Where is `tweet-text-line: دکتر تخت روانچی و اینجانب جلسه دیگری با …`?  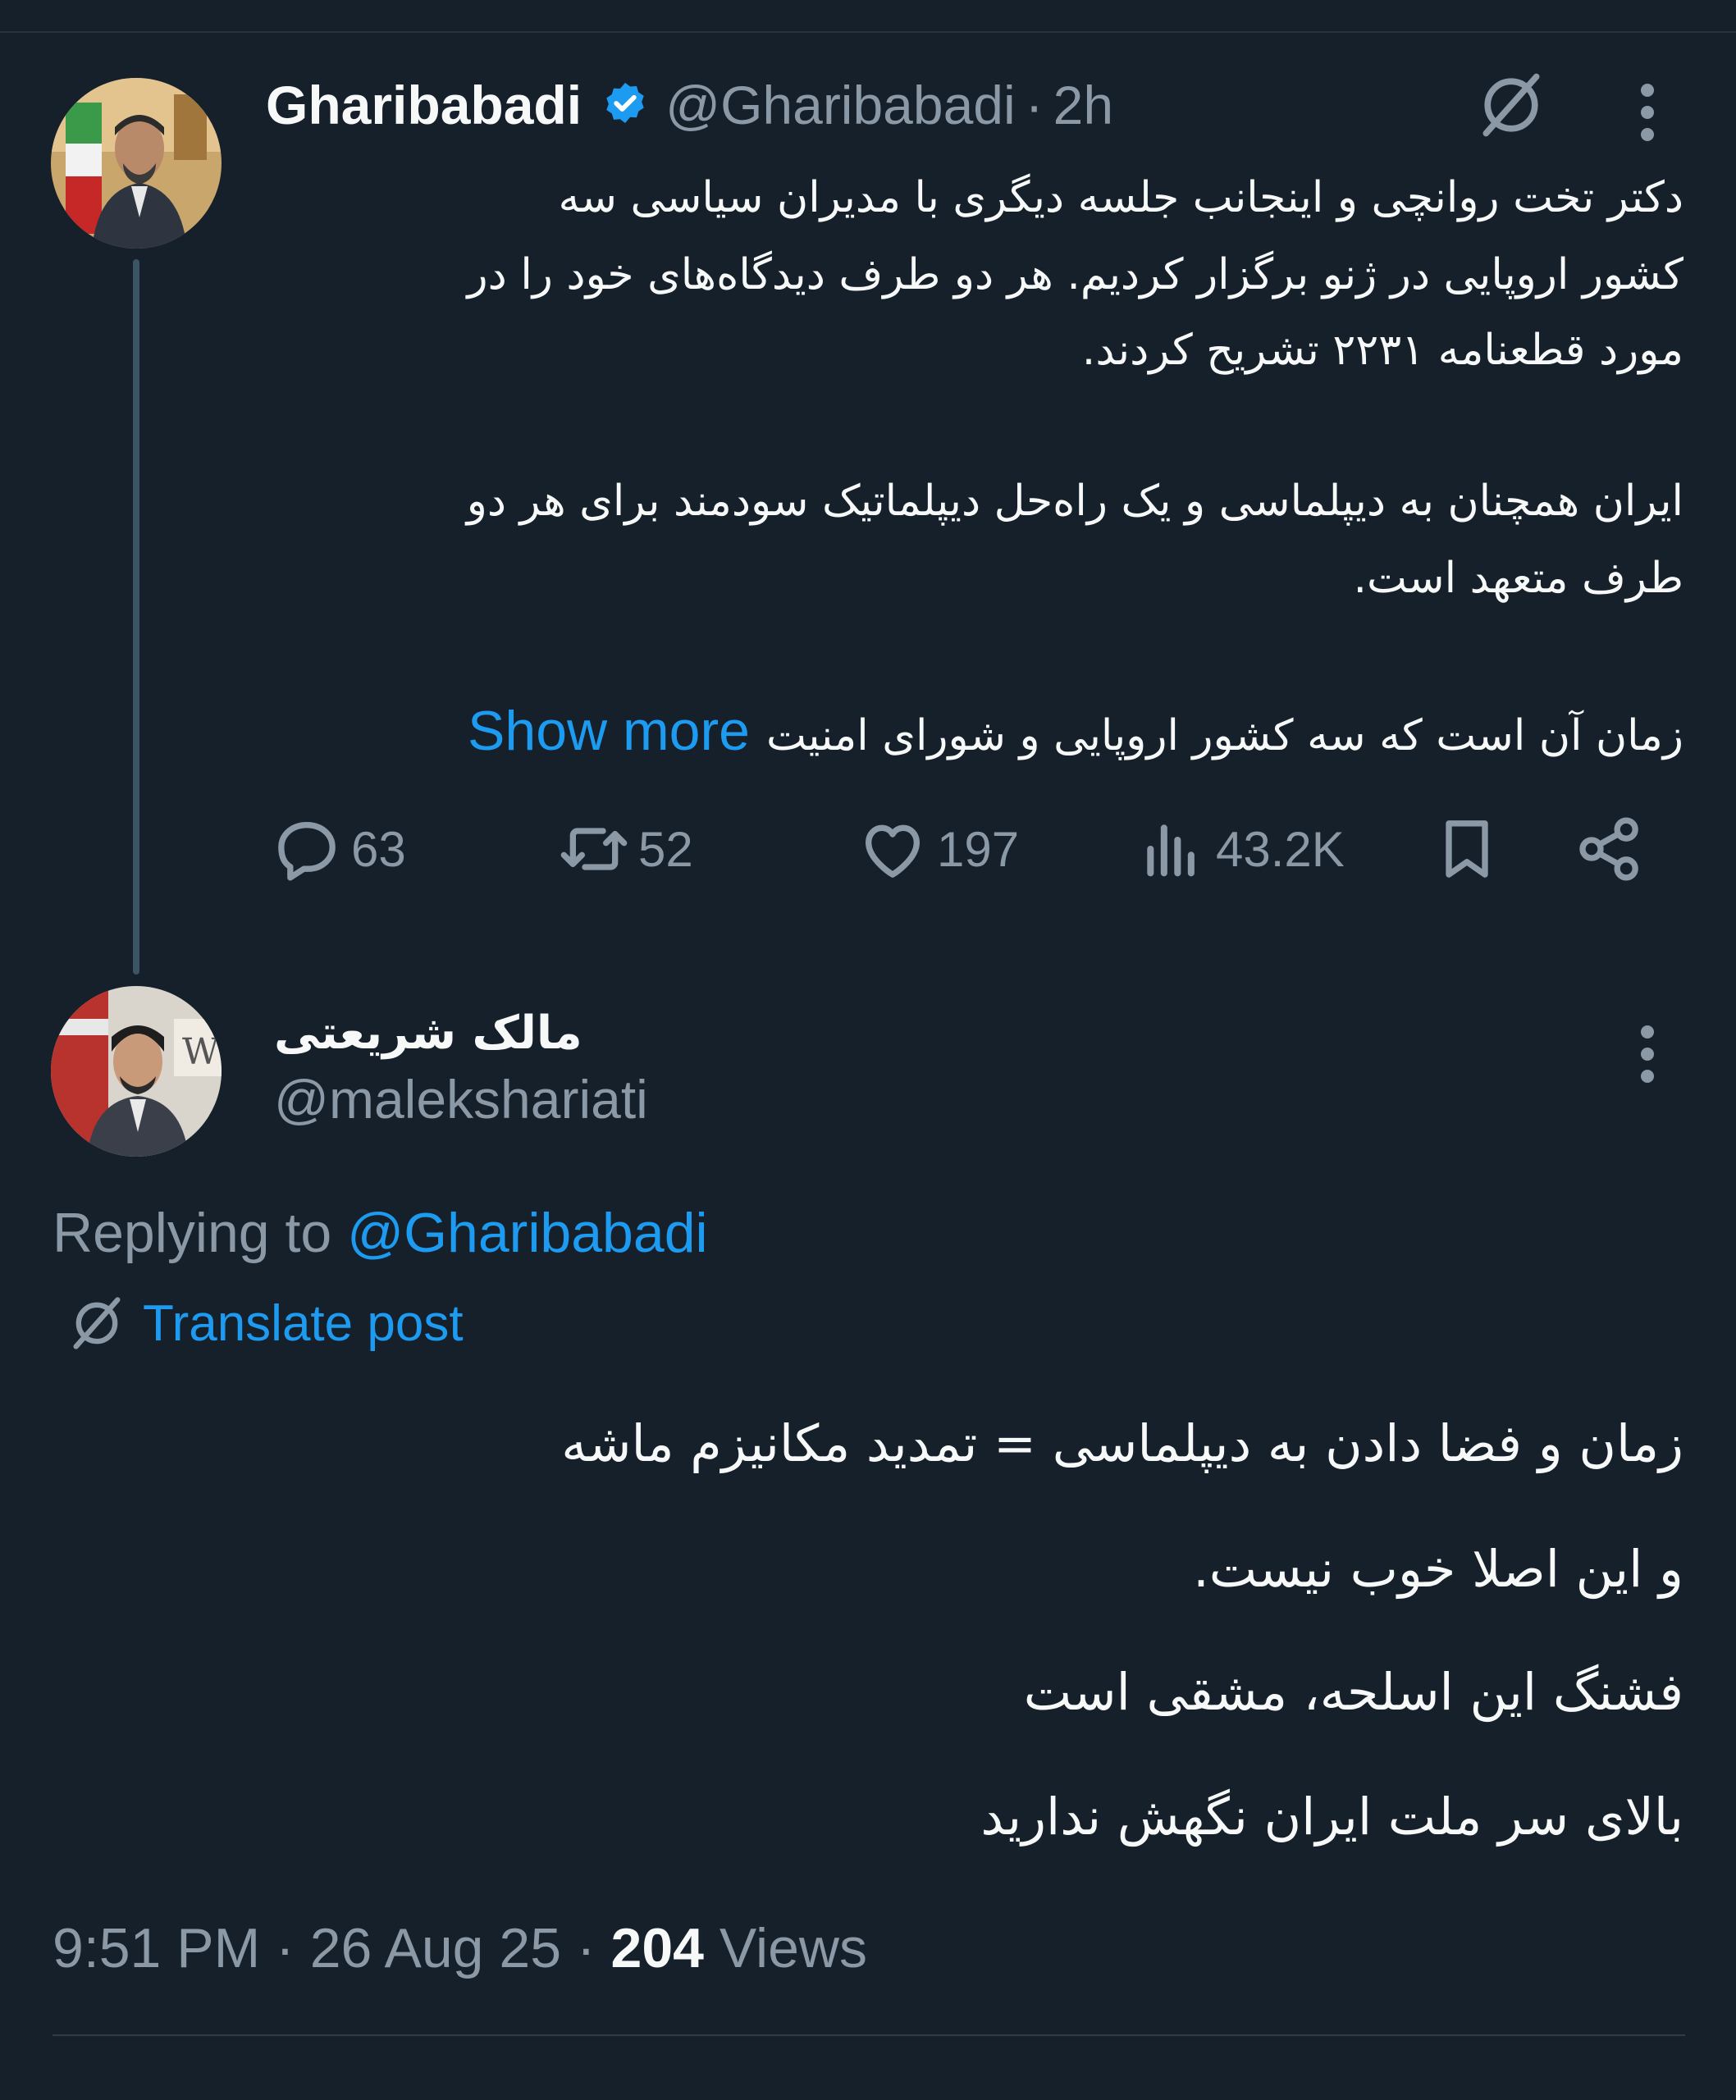
tweet-text-line: دکتر تخت روانچی و اینجانب جلسه دیگری با … is located at coordinates (1121, 198).